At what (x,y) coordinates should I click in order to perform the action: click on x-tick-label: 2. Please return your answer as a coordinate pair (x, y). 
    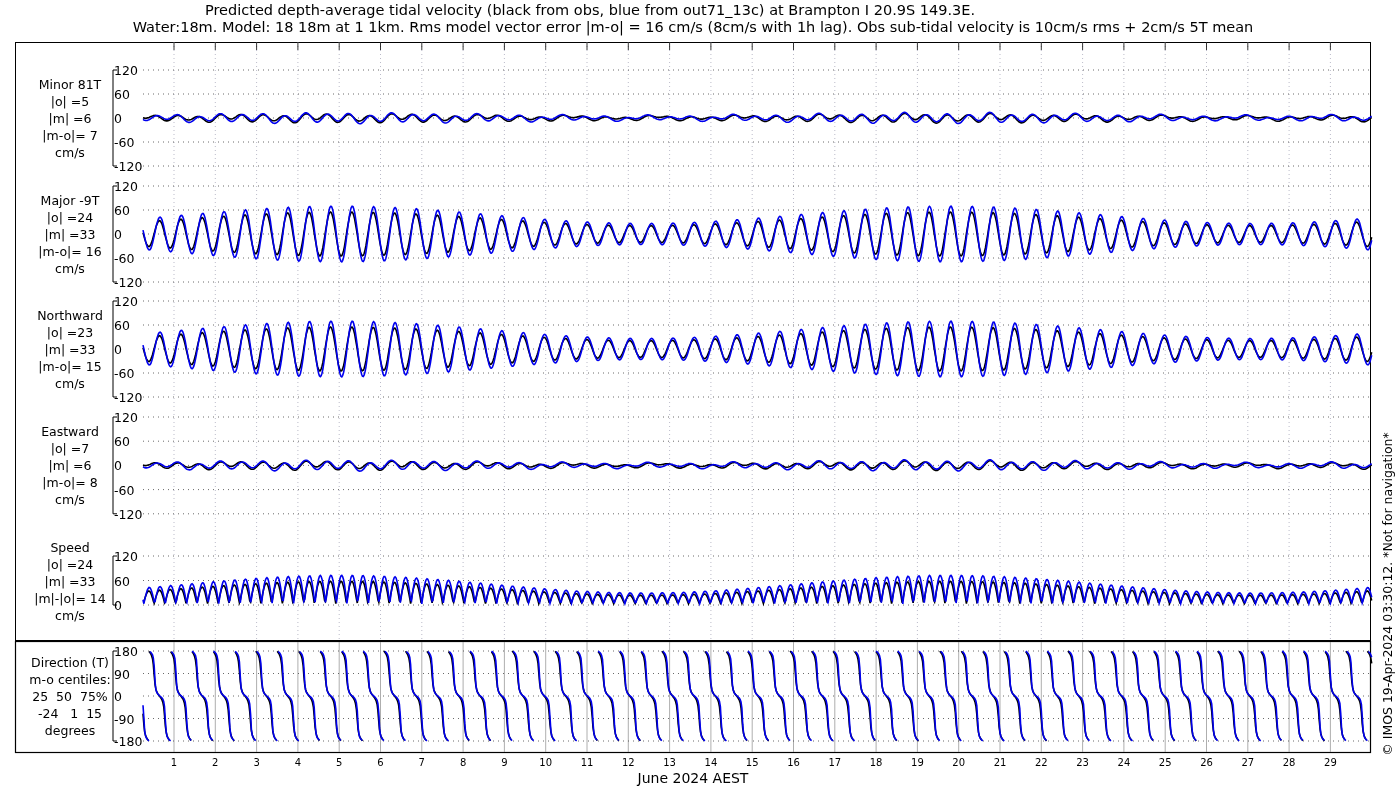
    Looking at the image, I should click on (215, 762).